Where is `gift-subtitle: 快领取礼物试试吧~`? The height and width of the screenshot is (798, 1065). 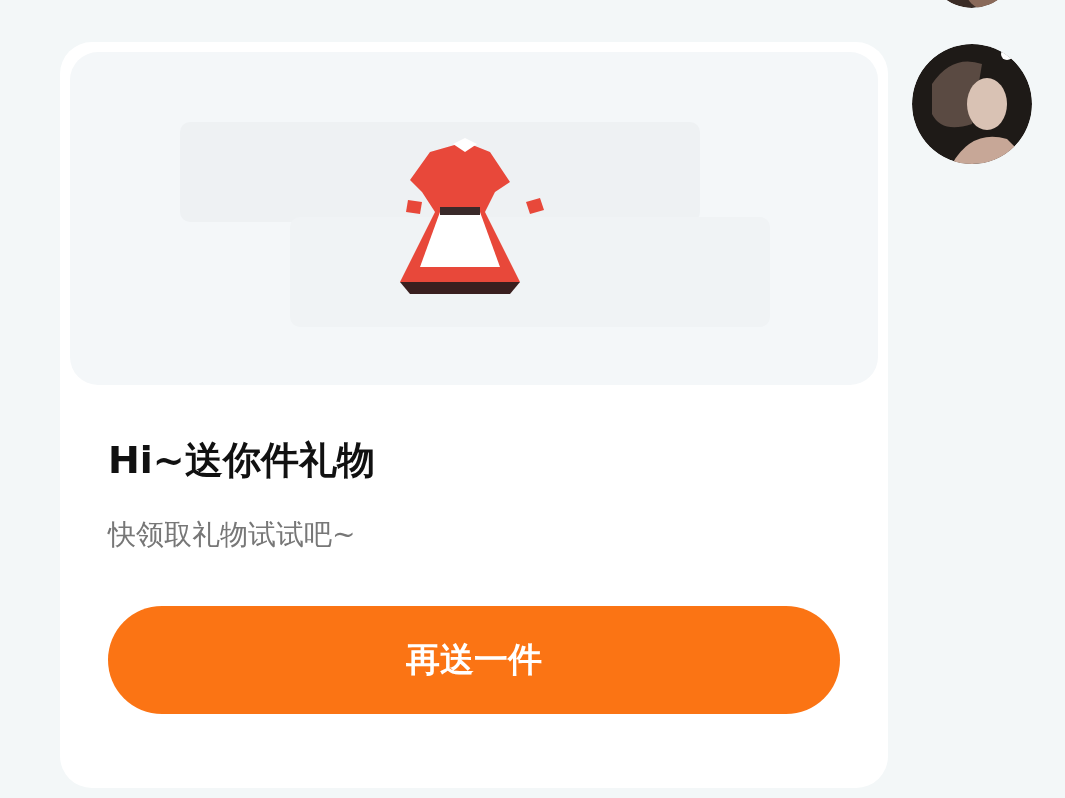 gift-subtitle: 快领取礼物试试吧~ is located at coordinates (232, 535).